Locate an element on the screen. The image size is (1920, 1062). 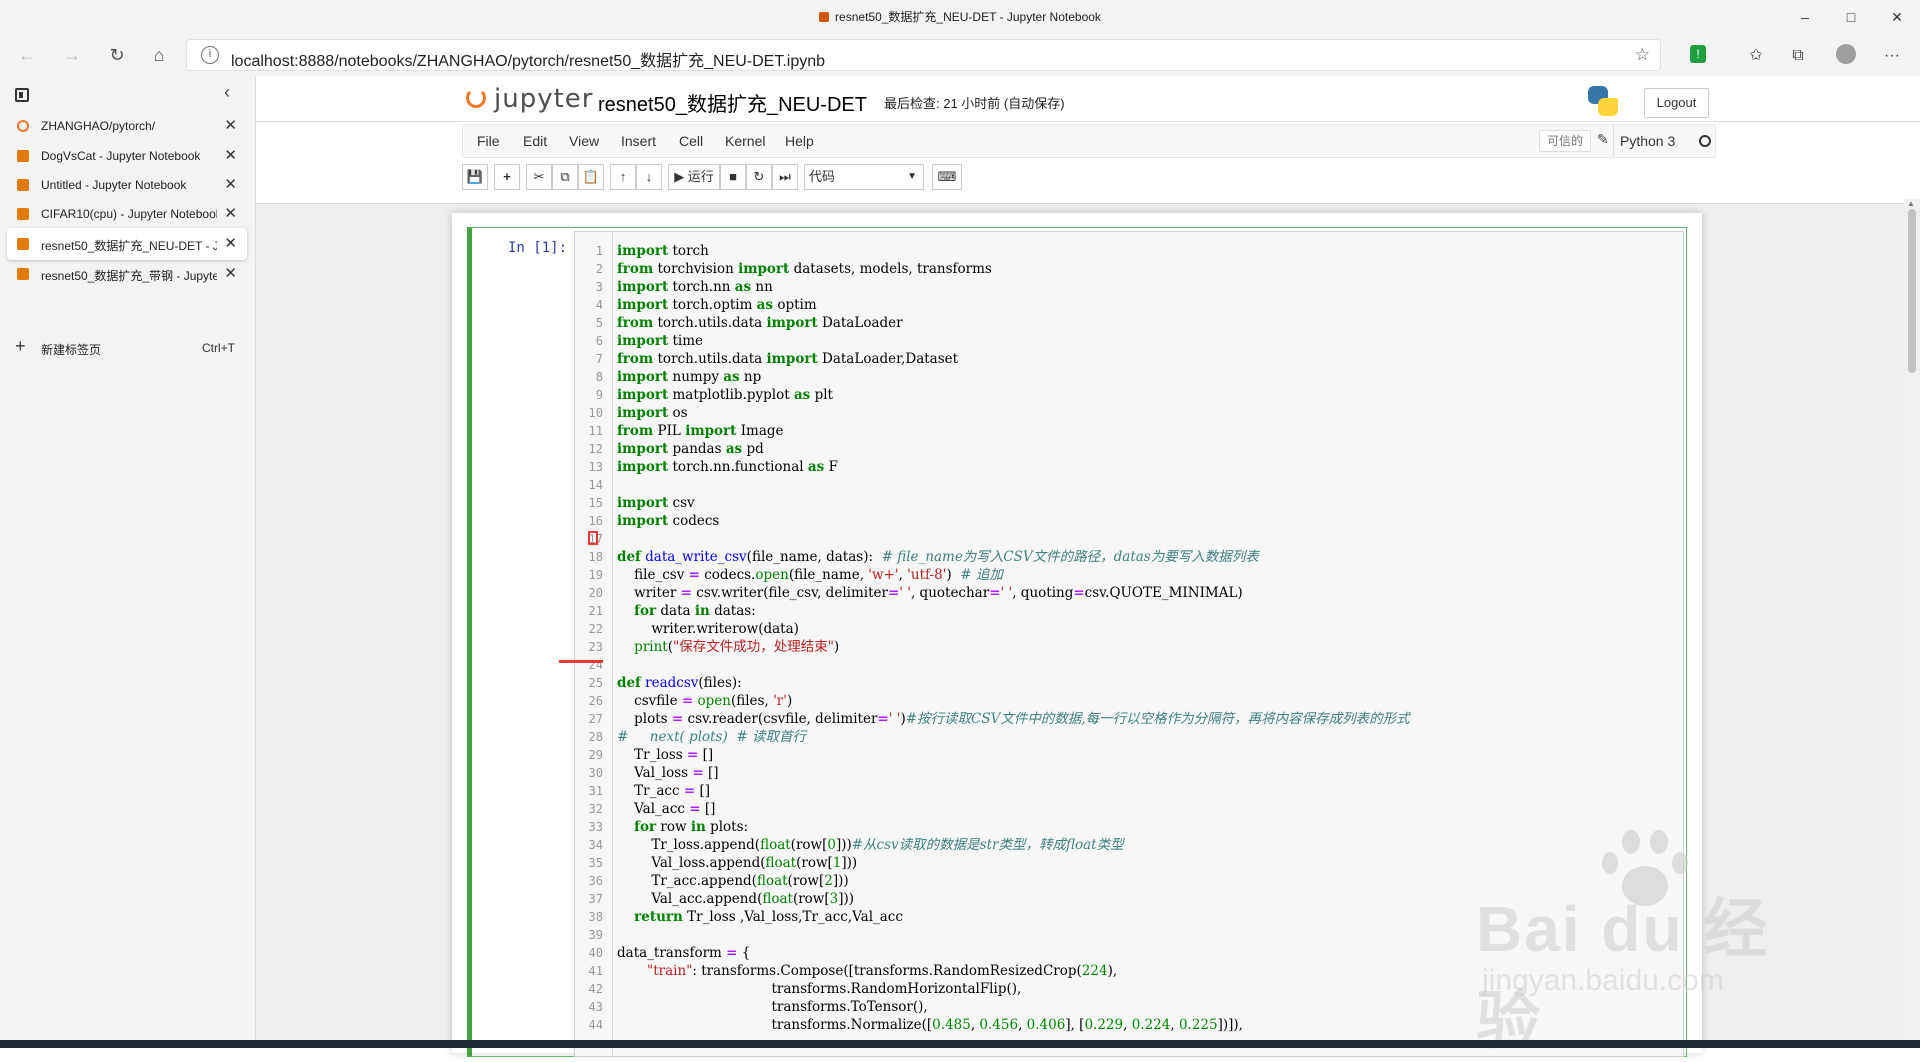
line-number: 10 is located at coordinates (595, 413).